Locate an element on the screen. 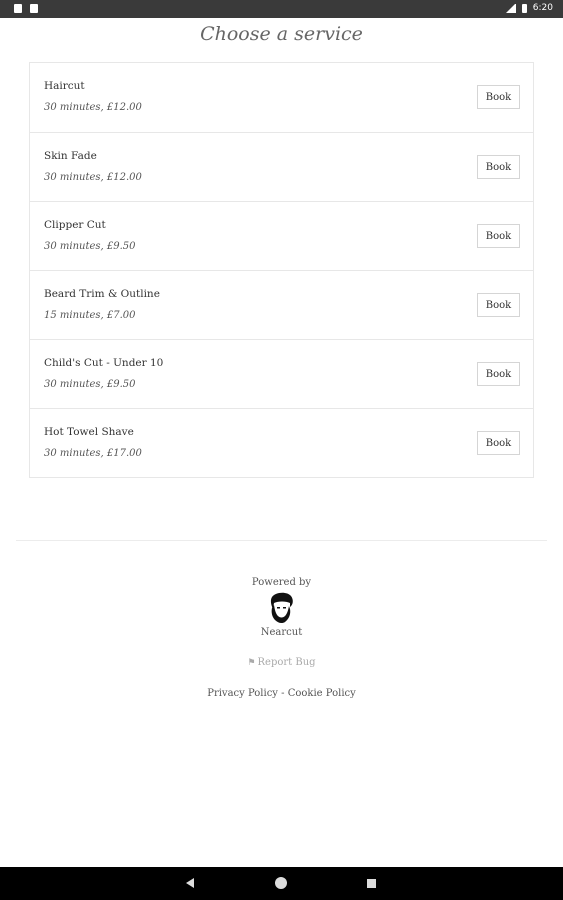  service-name: Clipper Cut is located at coordinates (75, 225).